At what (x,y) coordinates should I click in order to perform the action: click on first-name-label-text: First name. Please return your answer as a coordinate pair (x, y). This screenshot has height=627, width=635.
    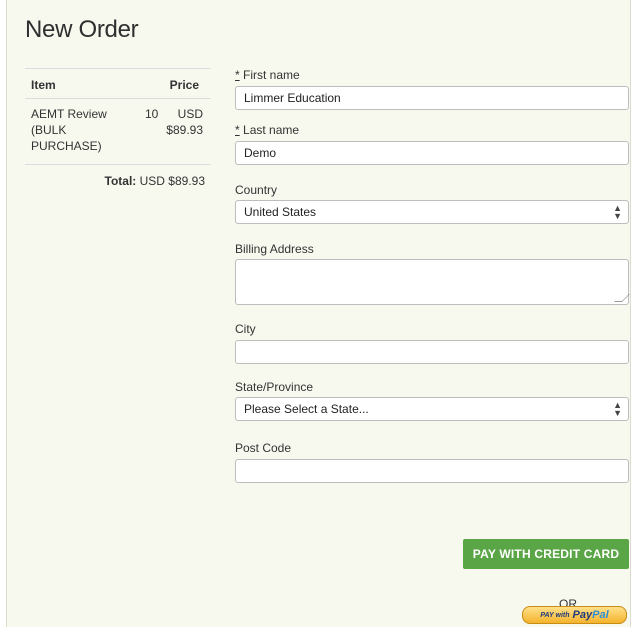
    Looking at the image, I should click on (271, 75).